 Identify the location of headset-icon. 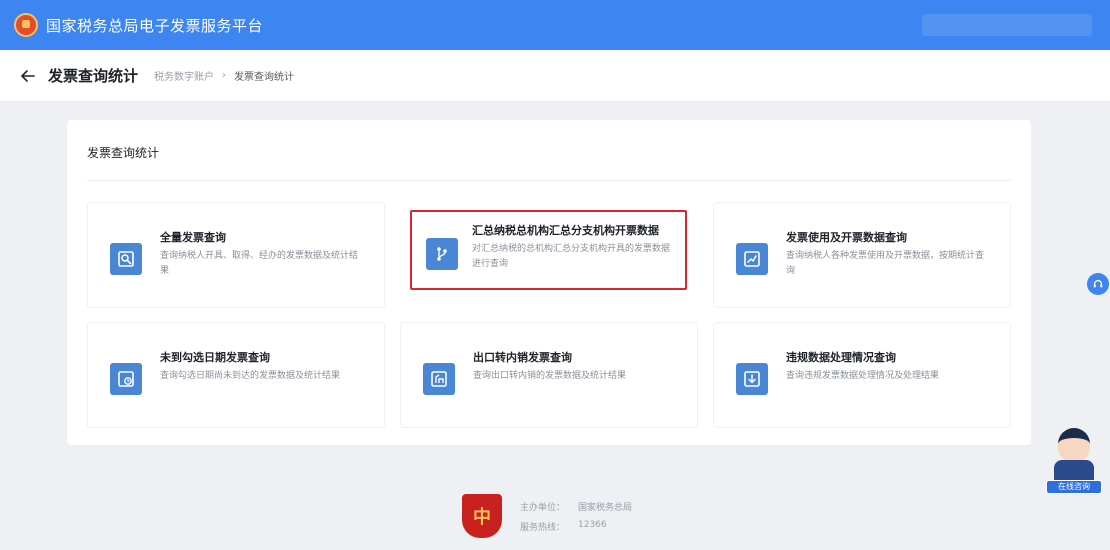
(1098, 284).